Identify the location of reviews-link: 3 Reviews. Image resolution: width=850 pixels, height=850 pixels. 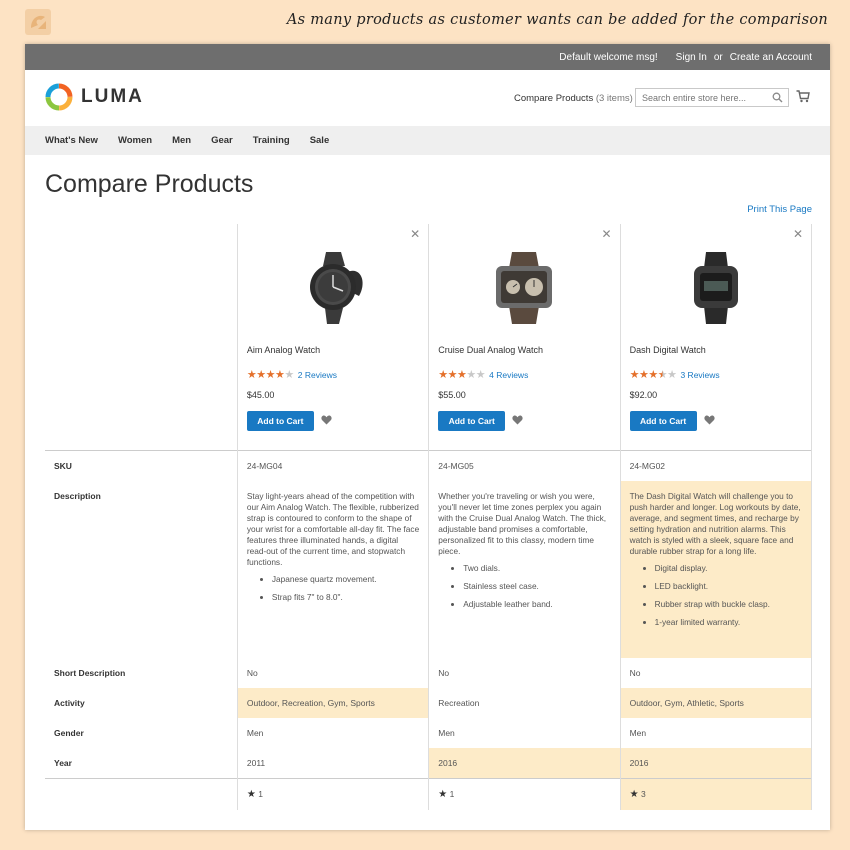
(699, 375).